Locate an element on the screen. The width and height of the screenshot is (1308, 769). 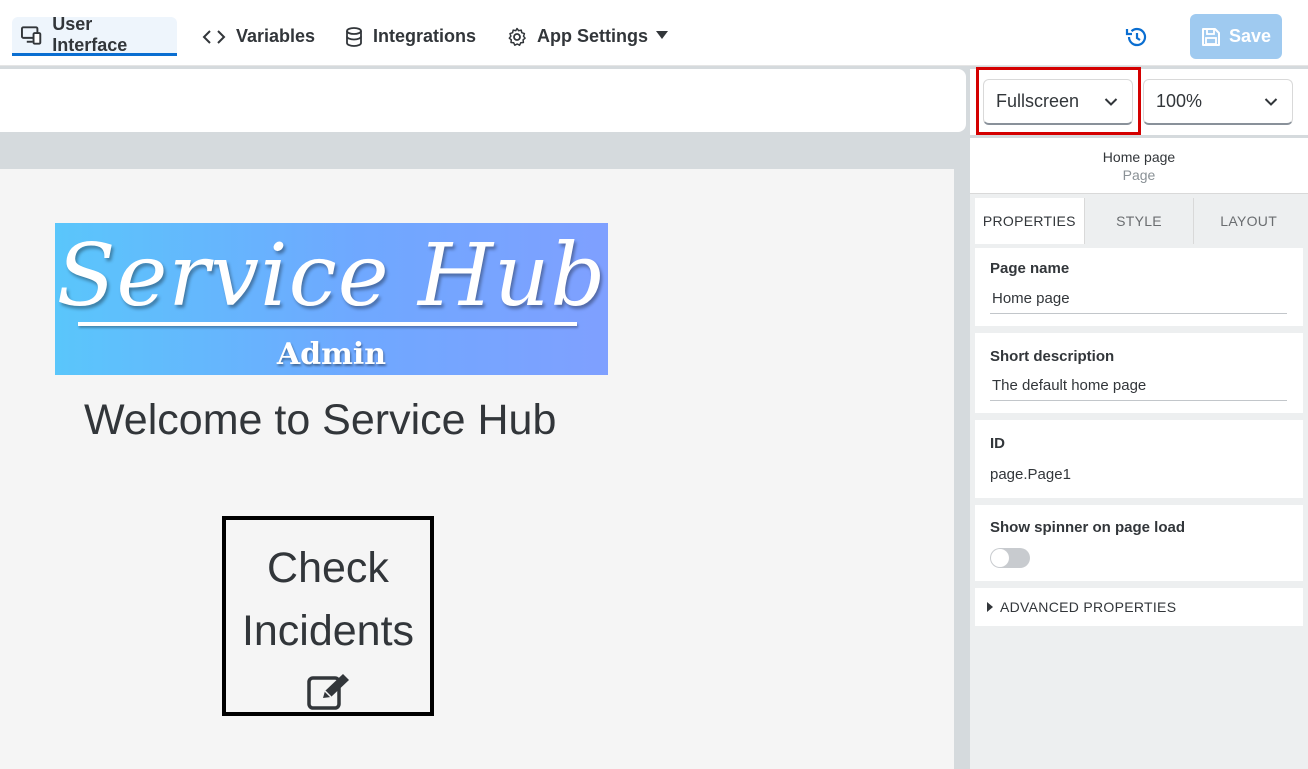
advanced-properties-expander: ADVANCED PROPERTIES is located at coordinates (1139, 607).